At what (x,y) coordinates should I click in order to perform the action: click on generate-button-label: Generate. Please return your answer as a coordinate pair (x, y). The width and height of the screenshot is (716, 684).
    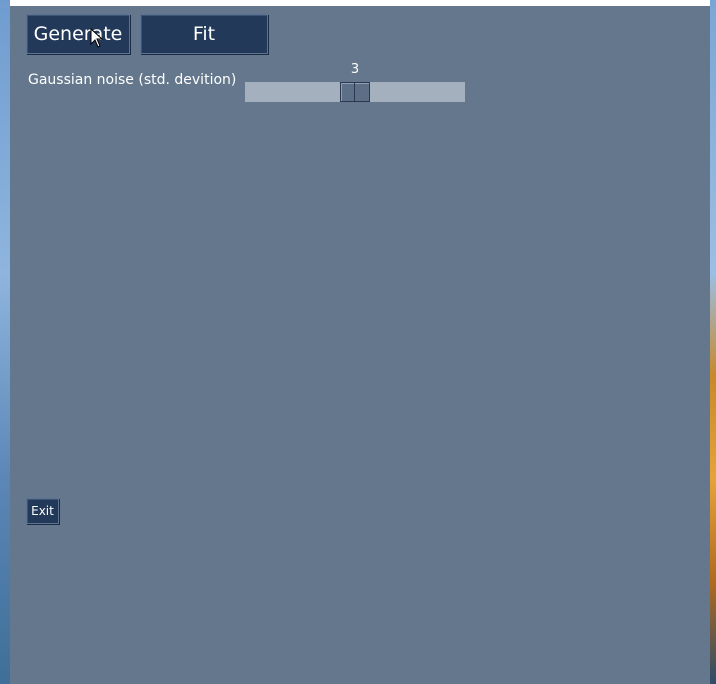
    Looking at the image, I should click on (78, 34).